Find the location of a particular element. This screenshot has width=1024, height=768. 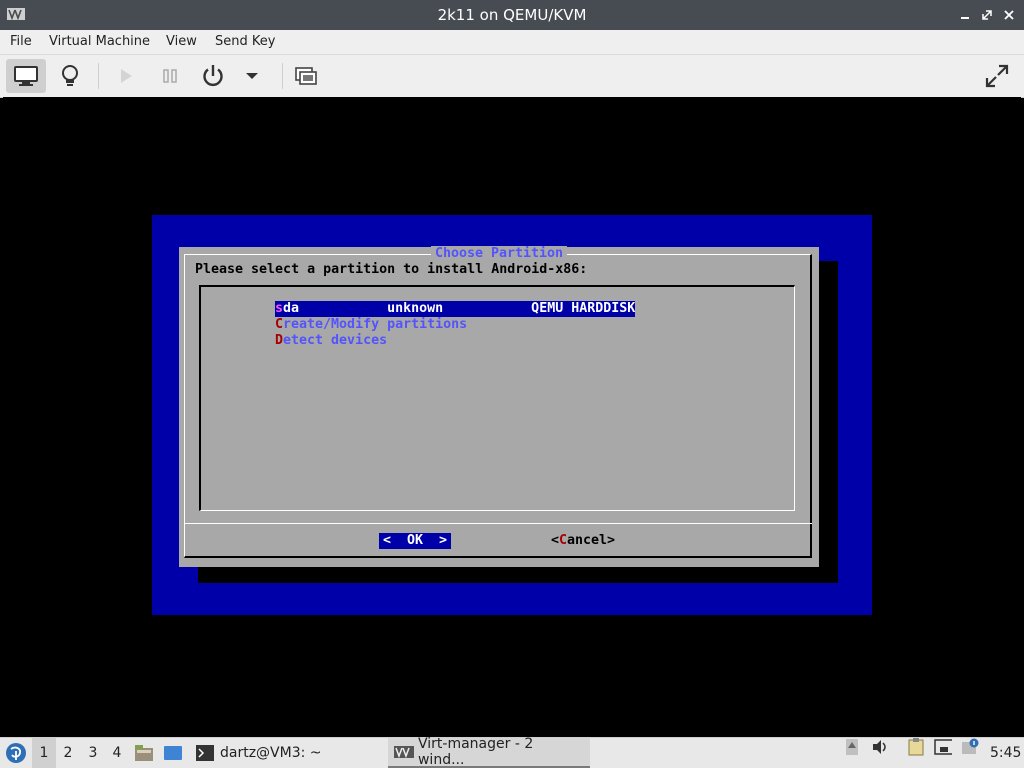

desktop-icon is located at coordinates (173, 753).